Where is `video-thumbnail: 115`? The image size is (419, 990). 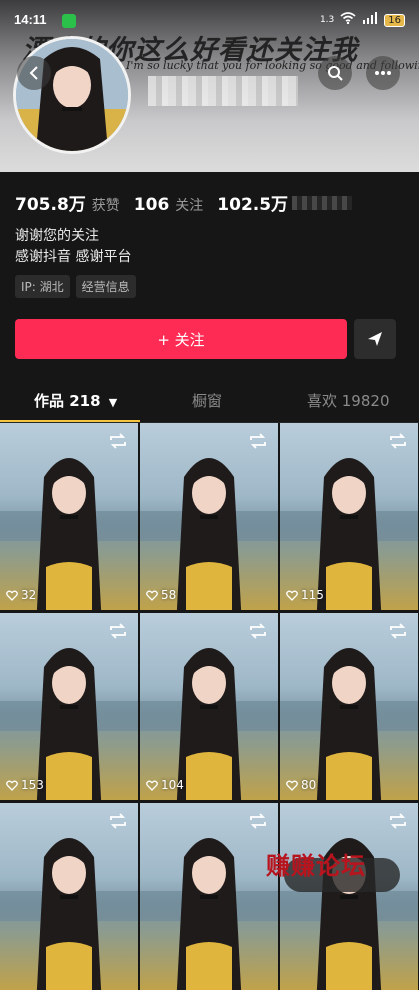
video-thumbnail: 115 is located at coordinates (349, 516).